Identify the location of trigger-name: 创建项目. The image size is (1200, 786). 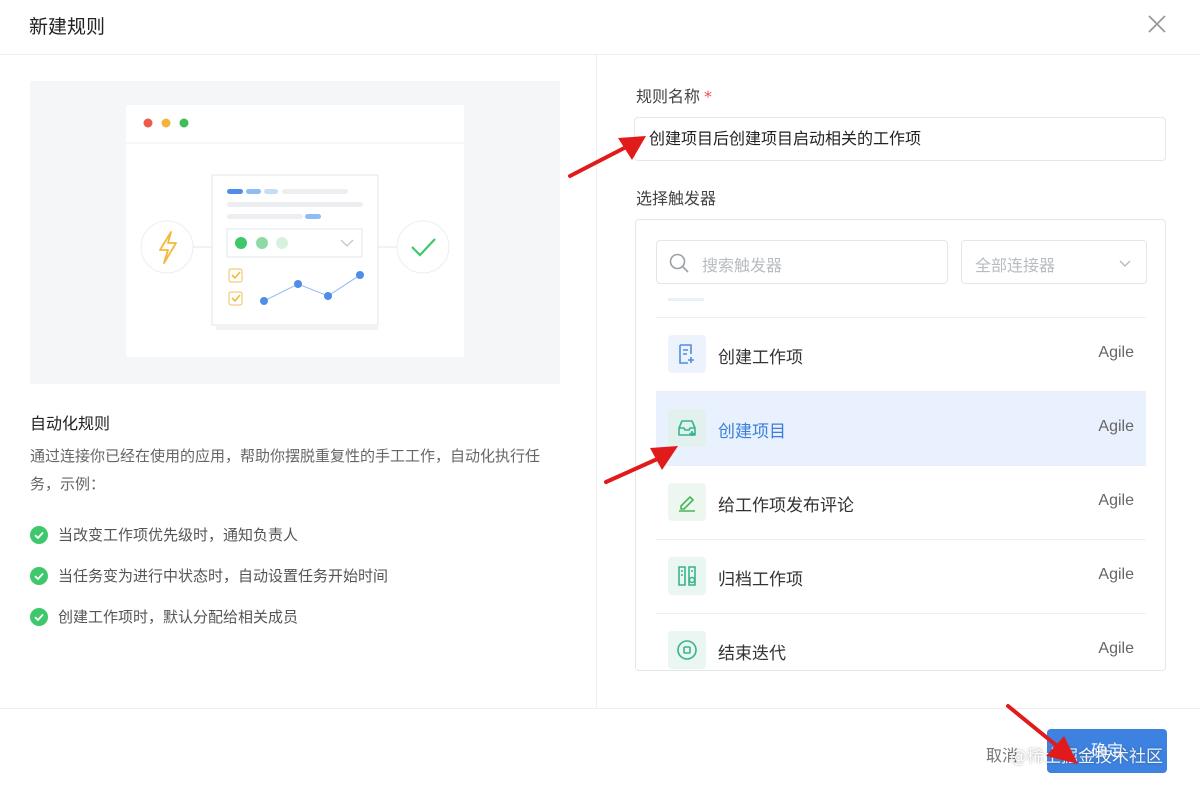
(752, 432).